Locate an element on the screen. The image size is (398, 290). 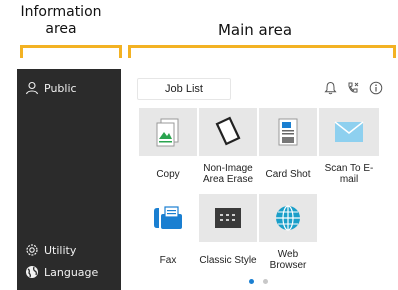
status-icons is located at coordinates (353, 88).